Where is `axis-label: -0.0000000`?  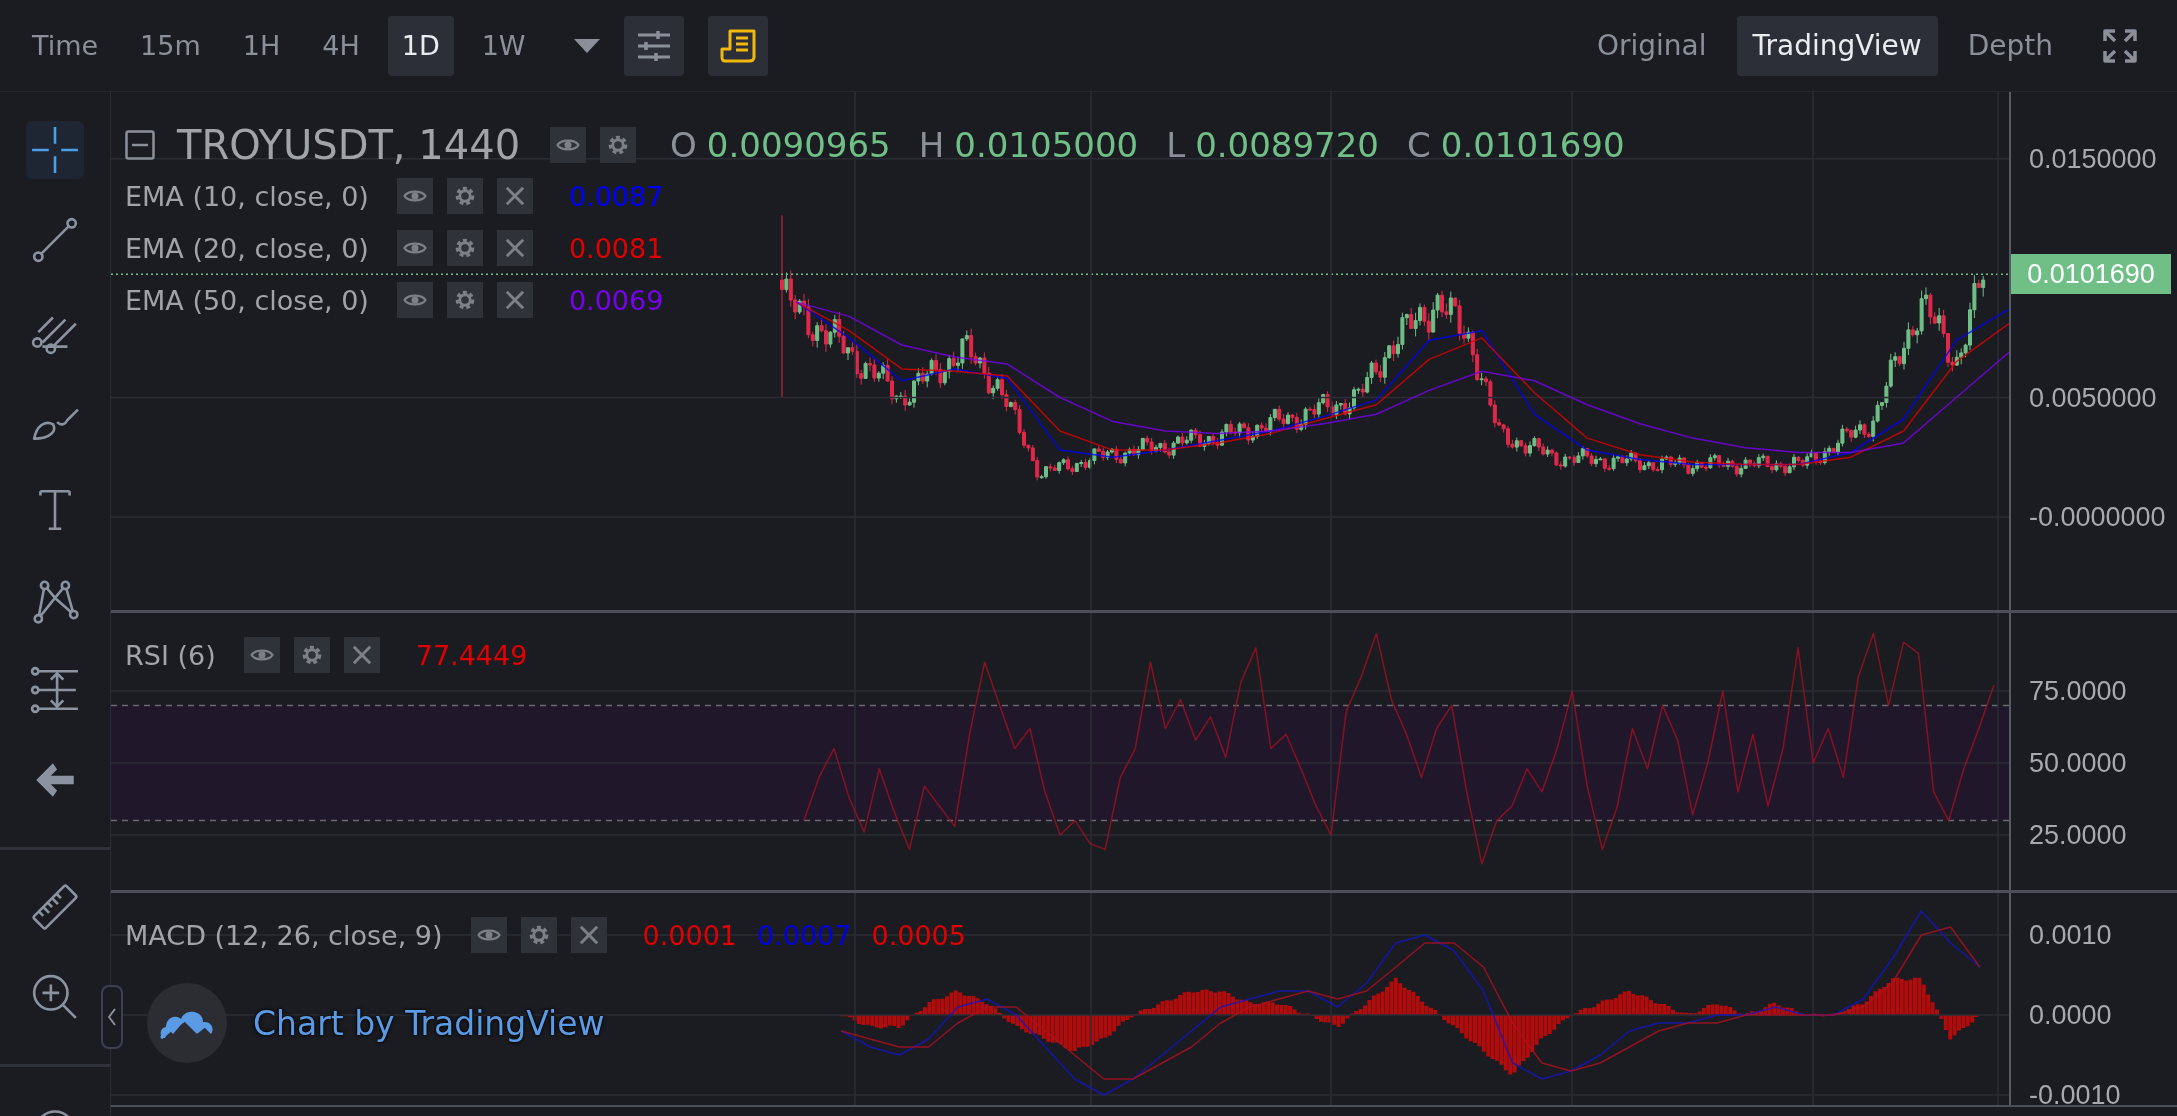
axis-label: -0.0000000 is located at coordinates (2097, 517).